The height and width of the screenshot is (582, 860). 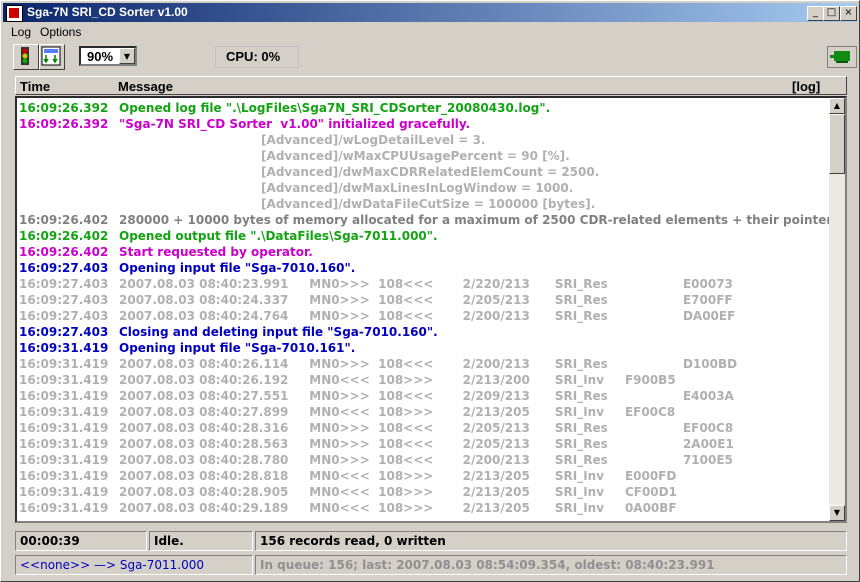 I want to click on traffic-light-icon, so click(x=25, y=56).